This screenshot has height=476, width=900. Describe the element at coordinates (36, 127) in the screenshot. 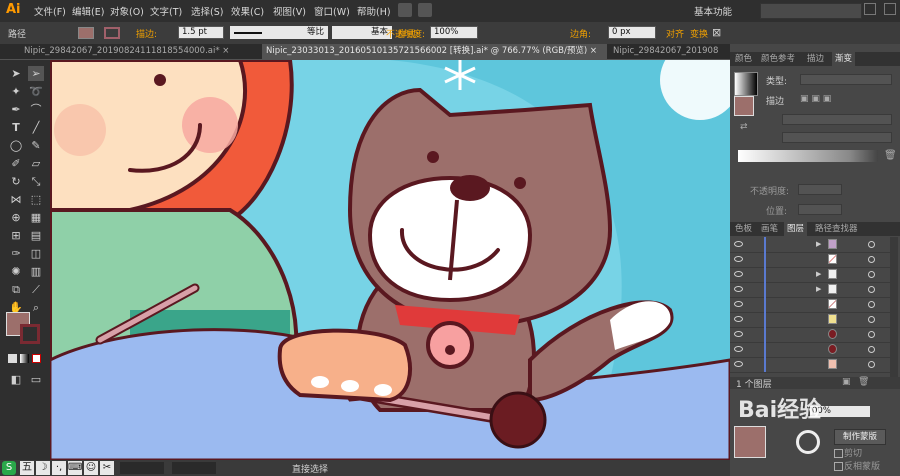

I see `line-tool-icon: ╱` at that location.